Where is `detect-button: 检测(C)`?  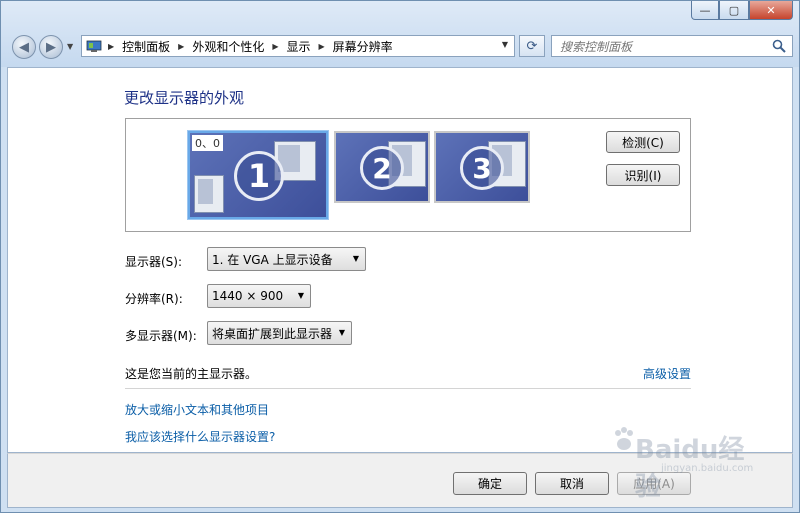 detect-button: 检测(C) is located at coordinates (643, 142).